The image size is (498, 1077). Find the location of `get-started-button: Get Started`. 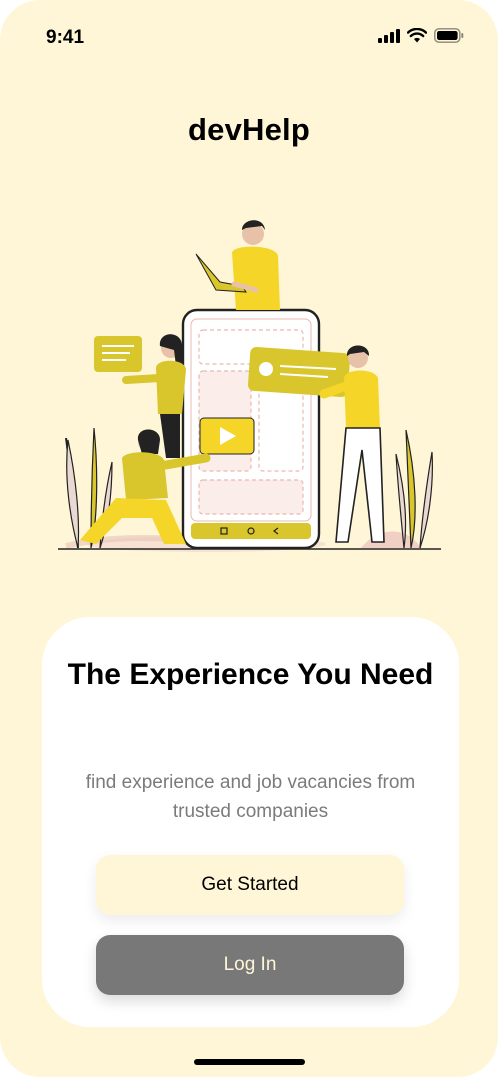

get-started-button: Get Started is located at coordinates (250, 885).